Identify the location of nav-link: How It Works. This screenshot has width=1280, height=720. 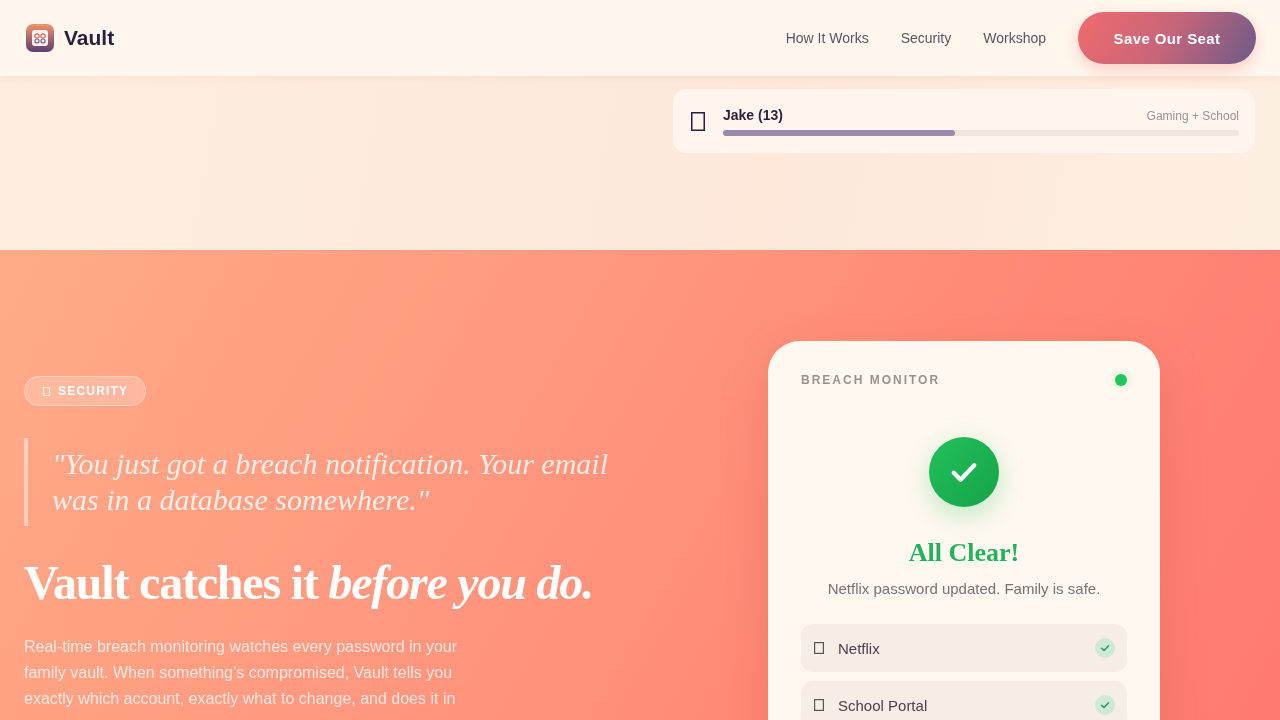
(827, 38).